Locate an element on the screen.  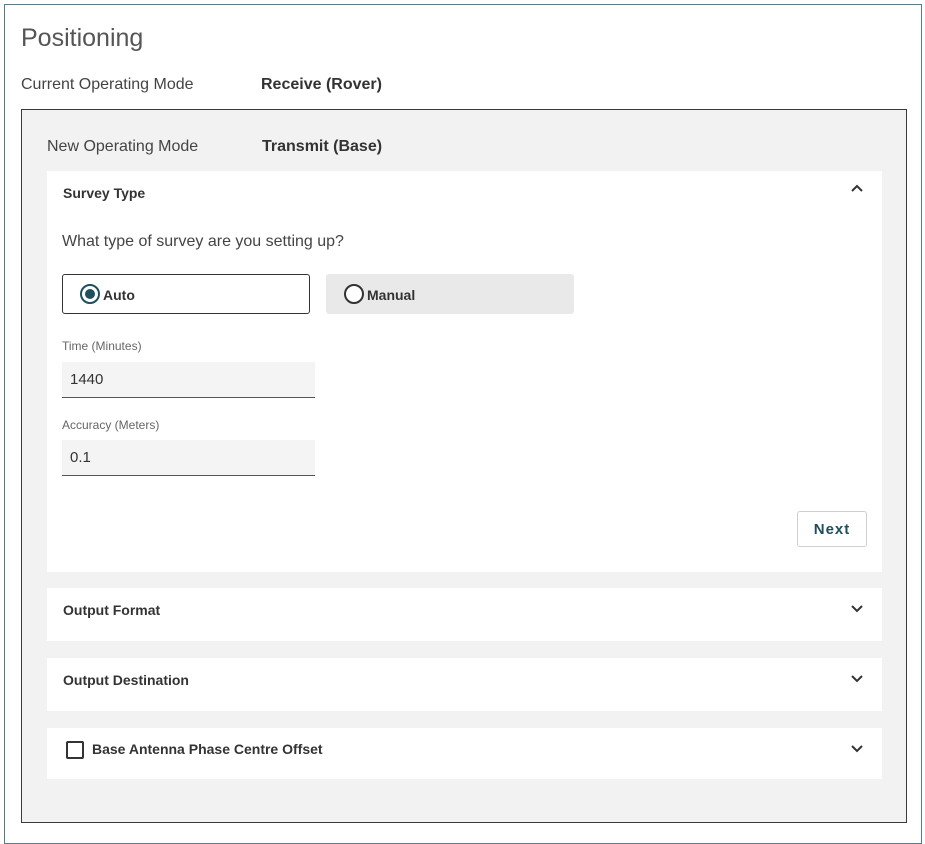
chevron-up-icon is located at coordinates (857, 188).